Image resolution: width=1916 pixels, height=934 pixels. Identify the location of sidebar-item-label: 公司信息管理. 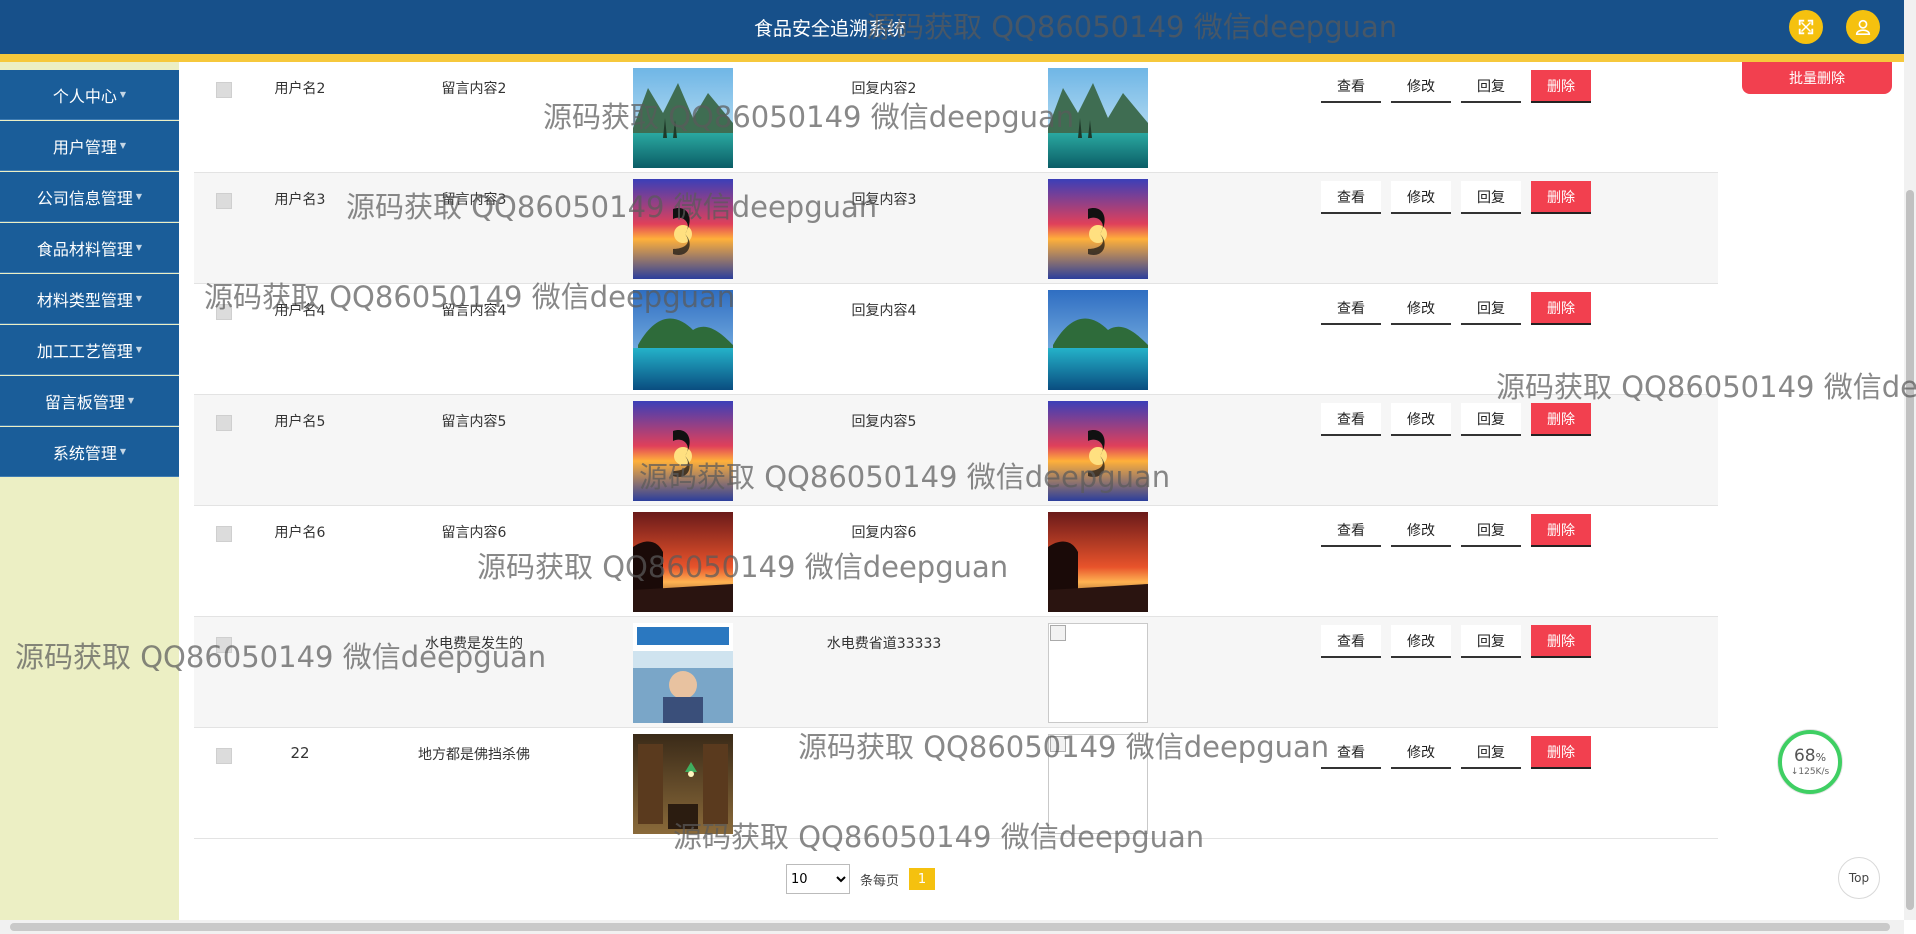
(84, 198).